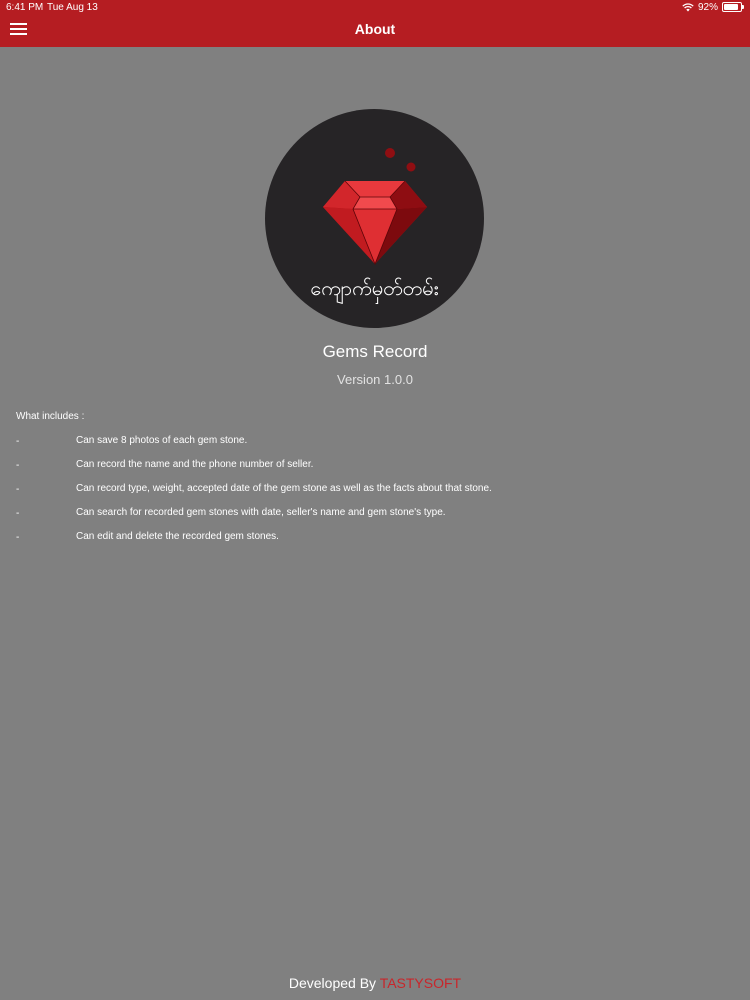 The width and height of the screenshot is (750, 1000). Describe the element at coordinates (50, 416) in the screenshot. I see `includes-heading: What includes :` at that location.